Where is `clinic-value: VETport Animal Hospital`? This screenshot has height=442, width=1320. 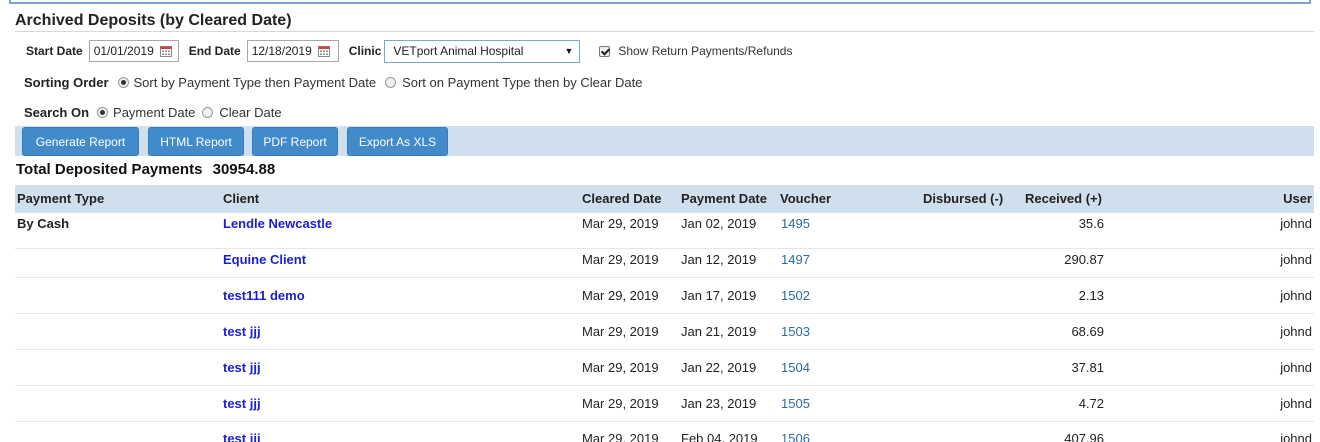
clinic-value: VETport Animal Hospital is located at coordinates (458, 51).